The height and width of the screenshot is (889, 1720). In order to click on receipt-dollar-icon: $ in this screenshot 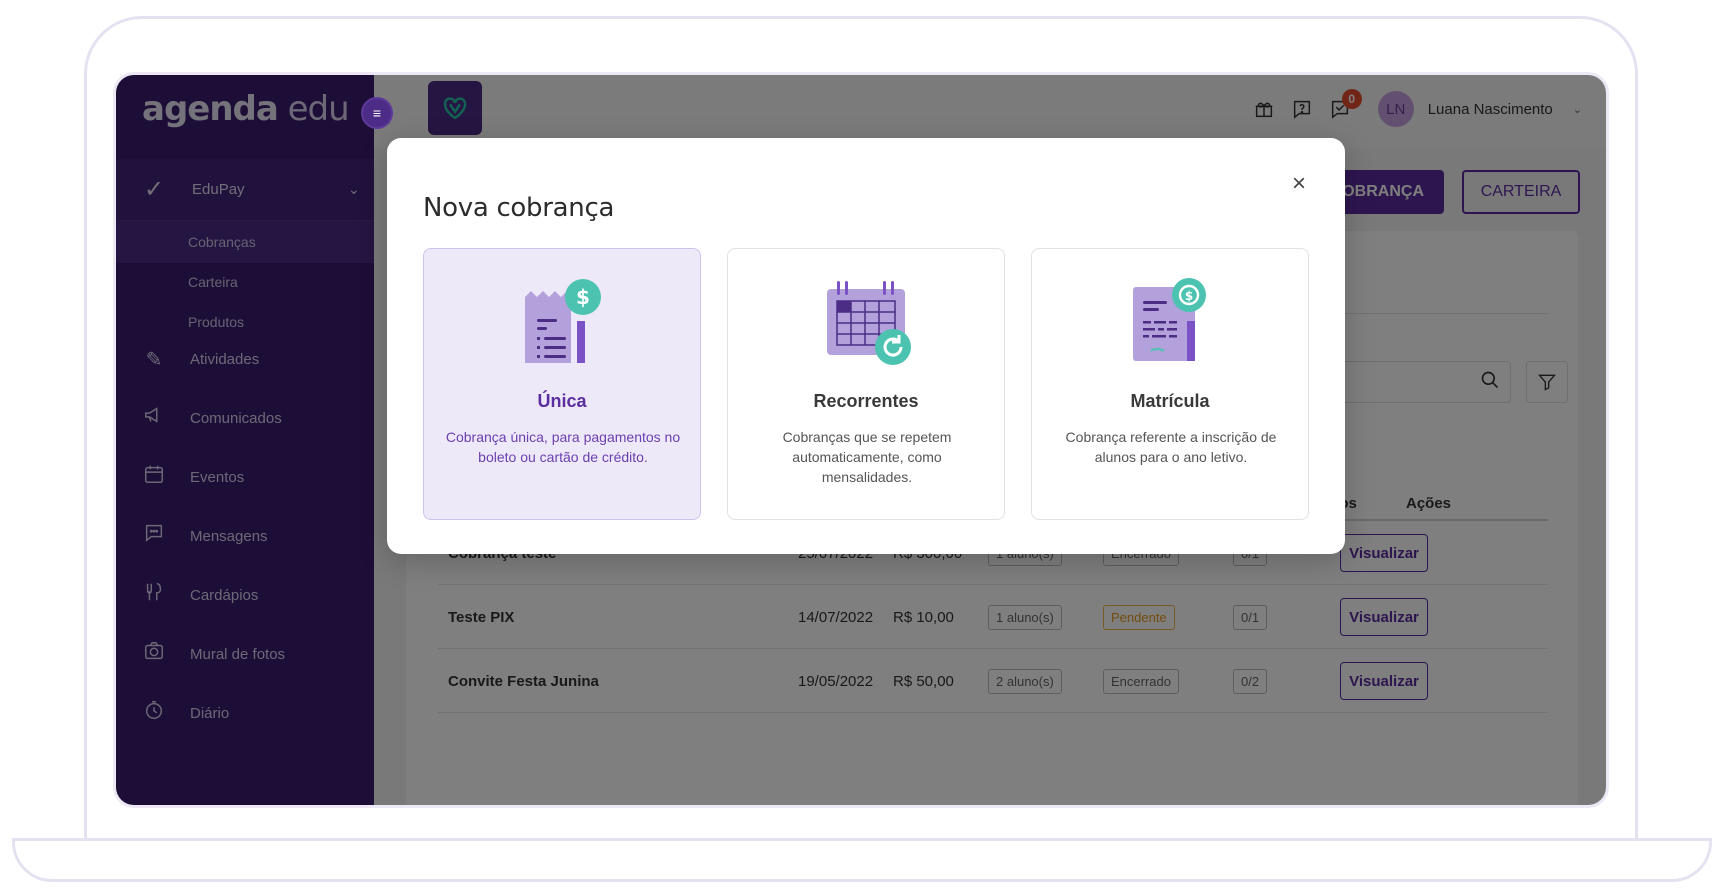, I will do `click(563, 323)`.